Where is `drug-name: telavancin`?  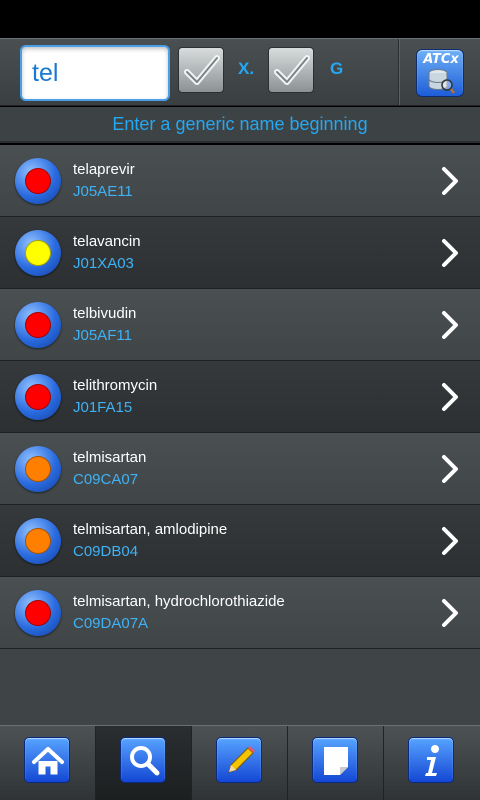 drug-name: telavancin is located at coordinates (107, 241).